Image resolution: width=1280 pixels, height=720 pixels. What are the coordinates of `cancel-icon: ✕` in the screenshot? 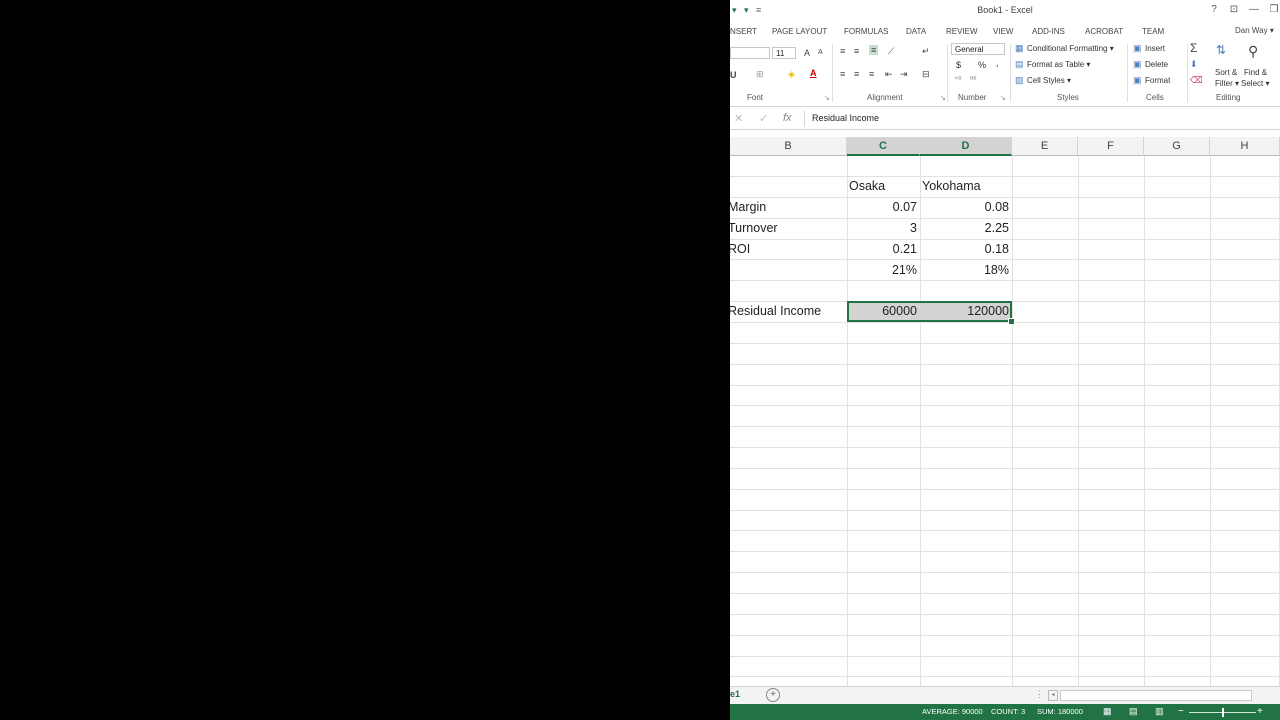 It's located at (738, 118).